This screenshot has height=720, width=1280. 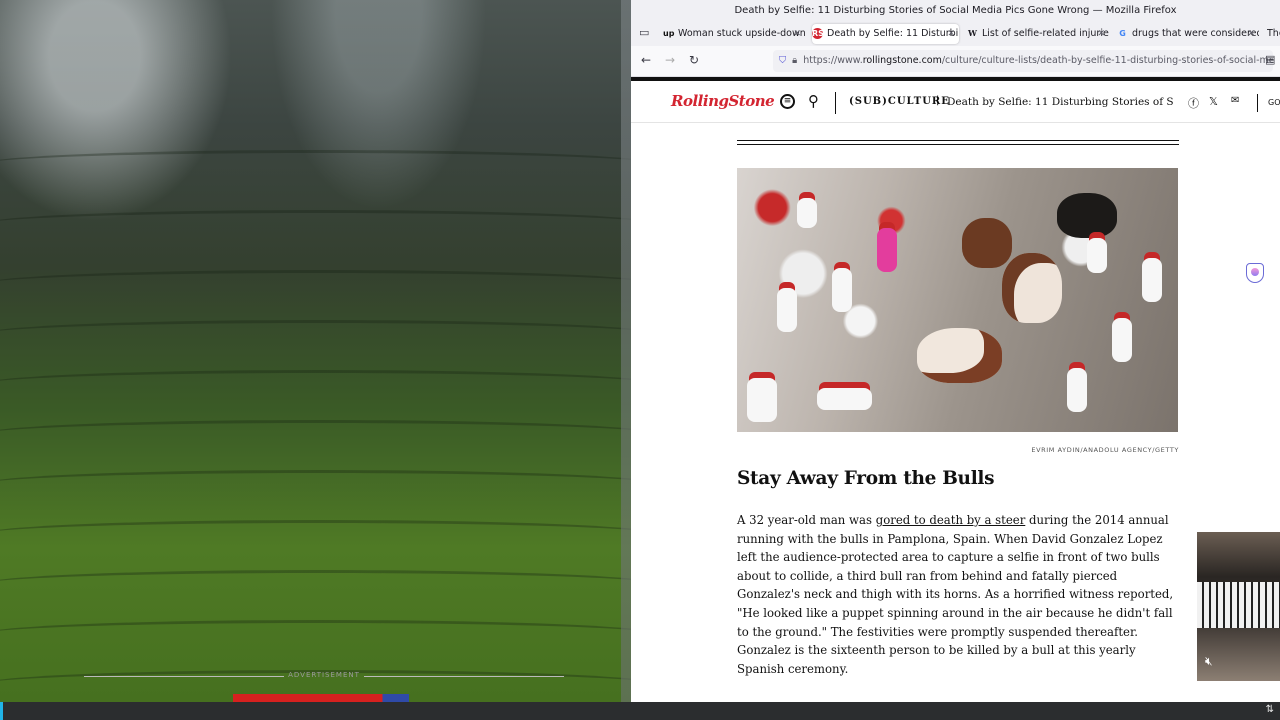 What do you see at coordinates (951, 520) in the screenshot?
I see `gored-link: gored to death by a steer` at bounding box center [951, 520].